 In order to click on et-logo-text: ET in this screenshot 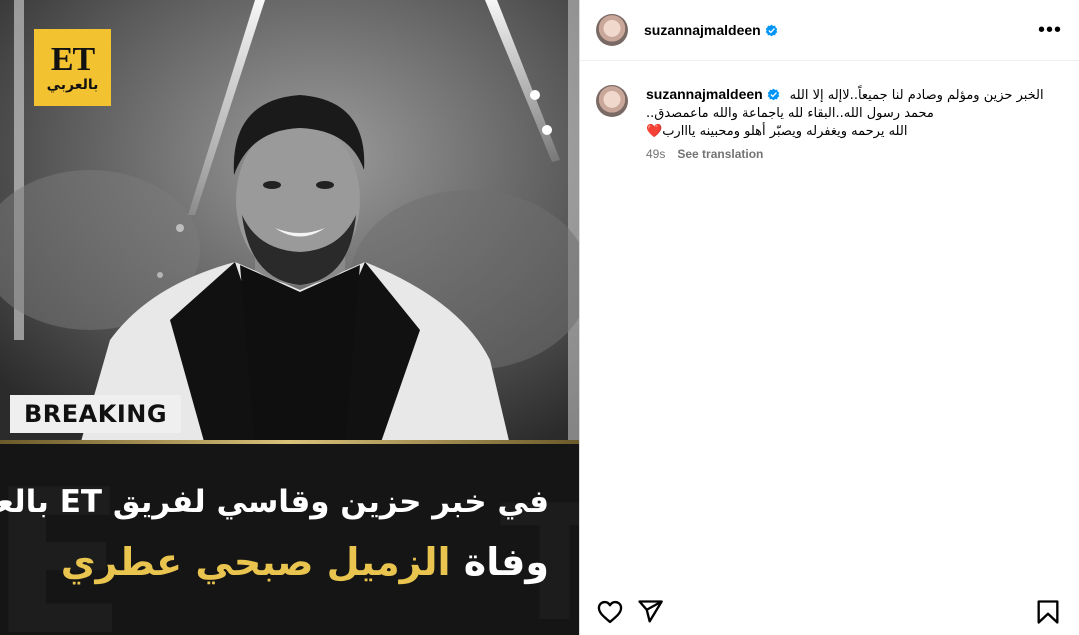, I will do `click(72, 59)`.